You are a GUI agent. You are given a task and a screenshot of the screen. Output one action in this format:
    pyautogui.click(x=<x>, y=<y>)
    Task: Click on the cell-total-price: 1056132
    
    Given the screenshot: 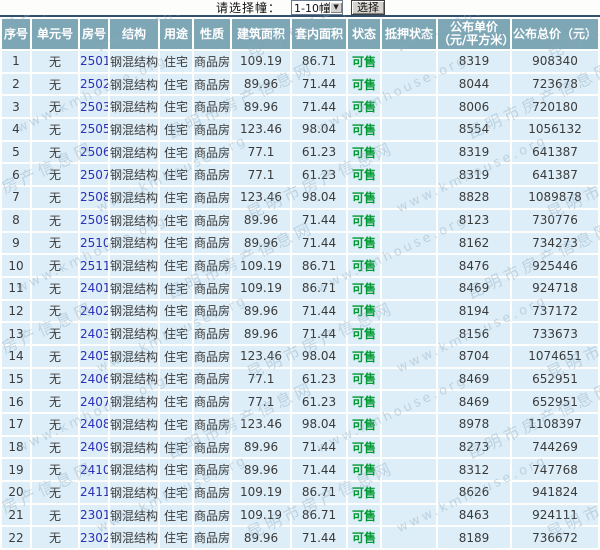 What is the action you would take?
    pyautogui.click(x=555, y=129)
    